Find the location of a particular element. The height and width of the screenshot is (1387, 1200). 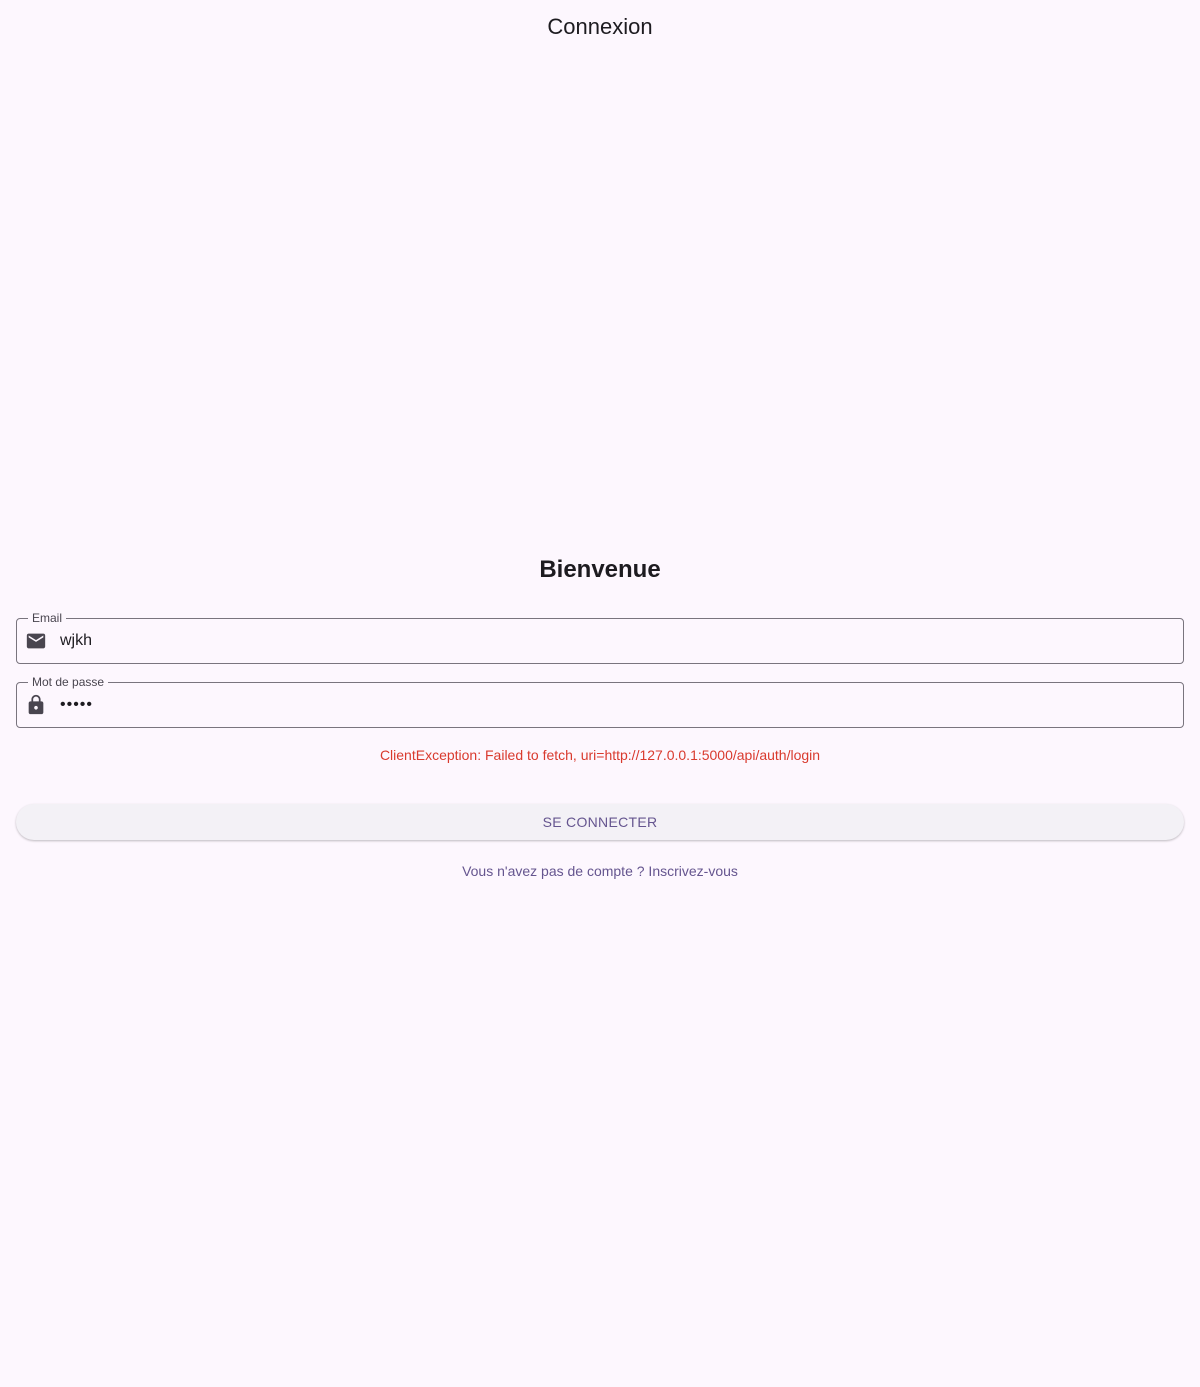

welcome-heading: Bienvenue is located at coordinates (600, 569).